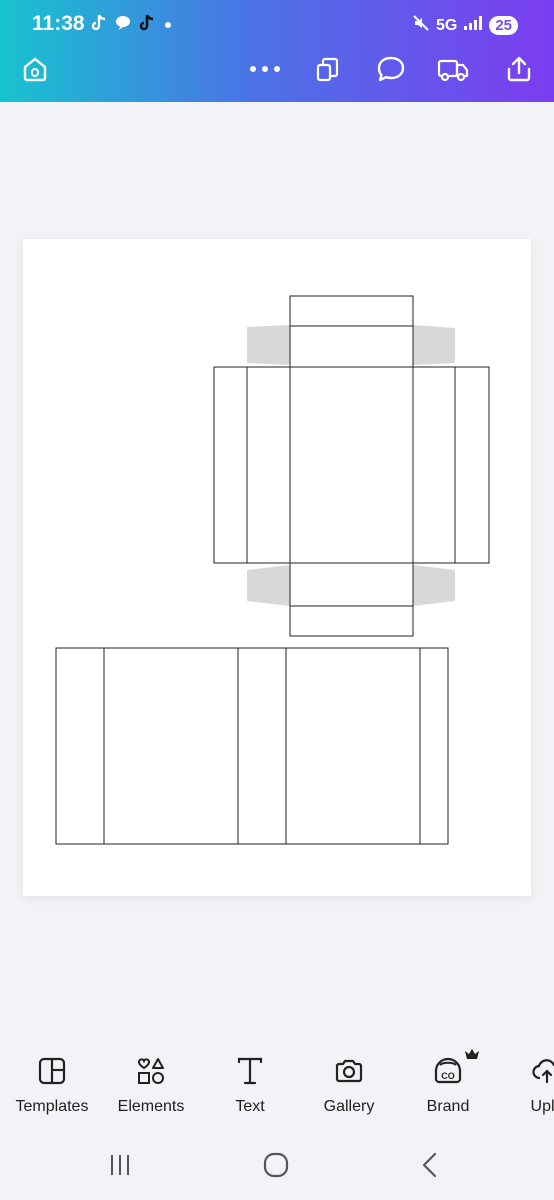 The height and width of the screenshot is (1200, 554). What do you see at coordinates (349, 1071) in the screenshot?
I see `camera-icon` at bounding box center [349, 1071].